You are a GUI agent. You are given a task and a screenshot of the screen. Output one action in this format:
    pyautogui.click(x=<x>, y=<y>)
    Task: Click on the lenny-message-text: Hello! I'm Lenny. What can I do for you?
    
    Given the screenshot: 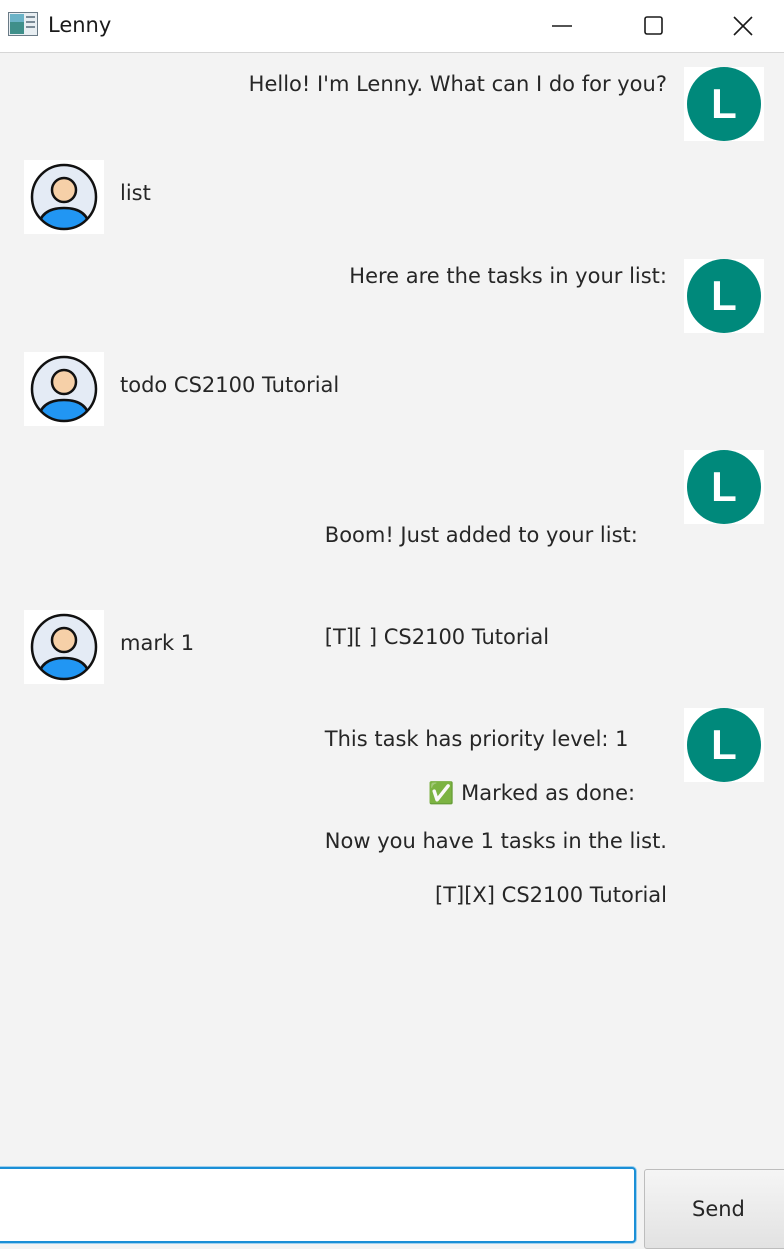 What is the action you would take?
    pyautogui.click(x=457, y=84)
    